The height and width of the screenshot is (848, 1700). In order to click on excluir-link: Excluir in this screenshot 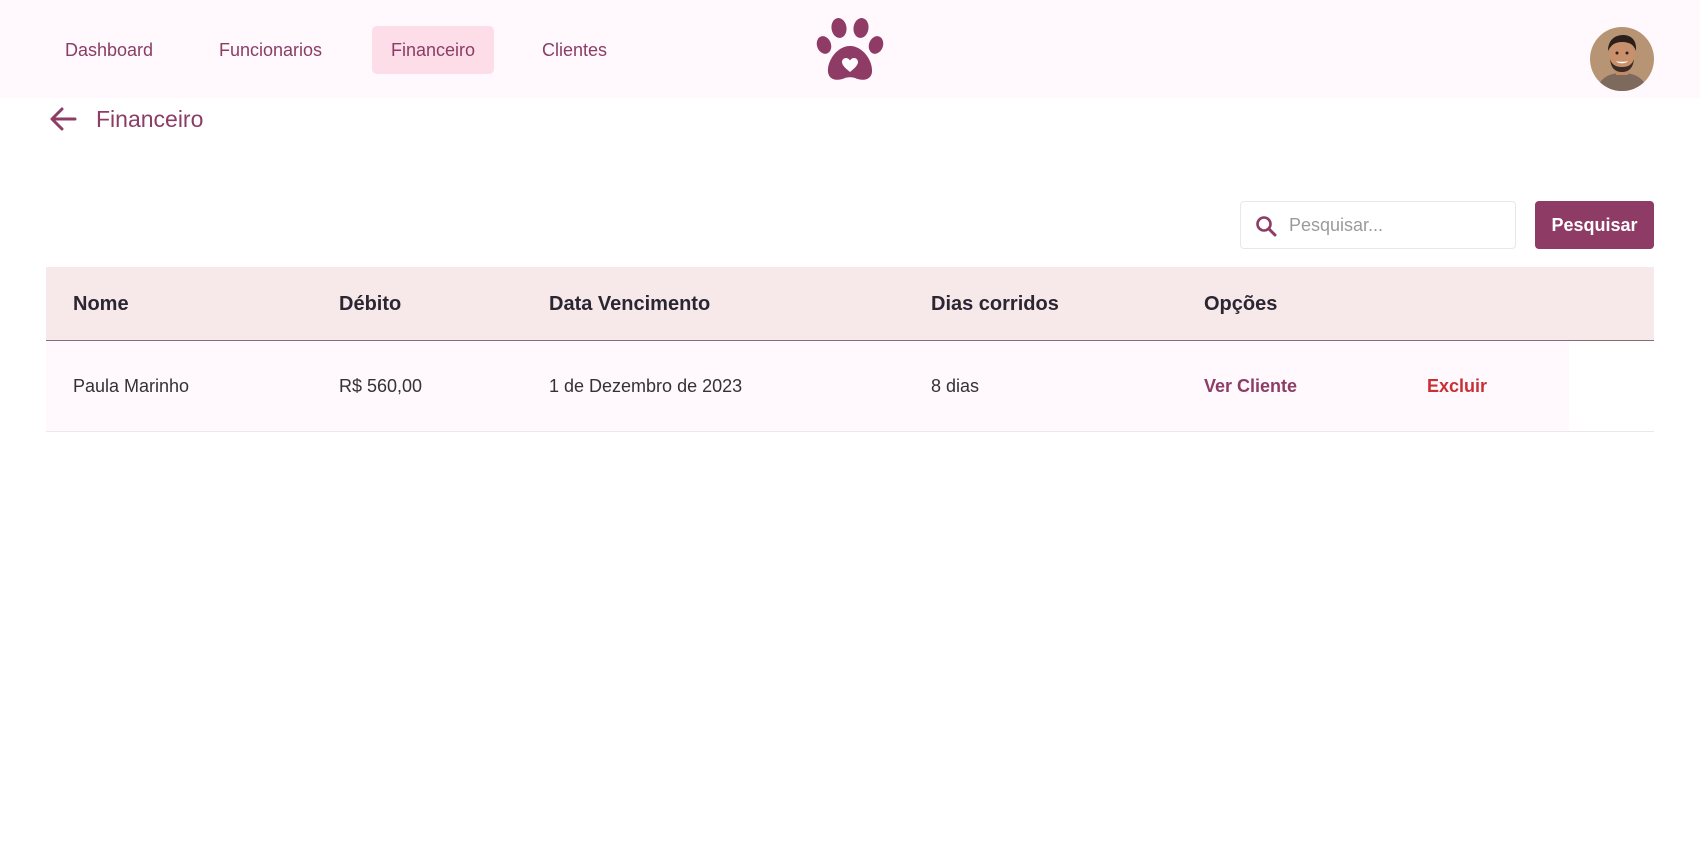, I will do `click(1457, 386)`.